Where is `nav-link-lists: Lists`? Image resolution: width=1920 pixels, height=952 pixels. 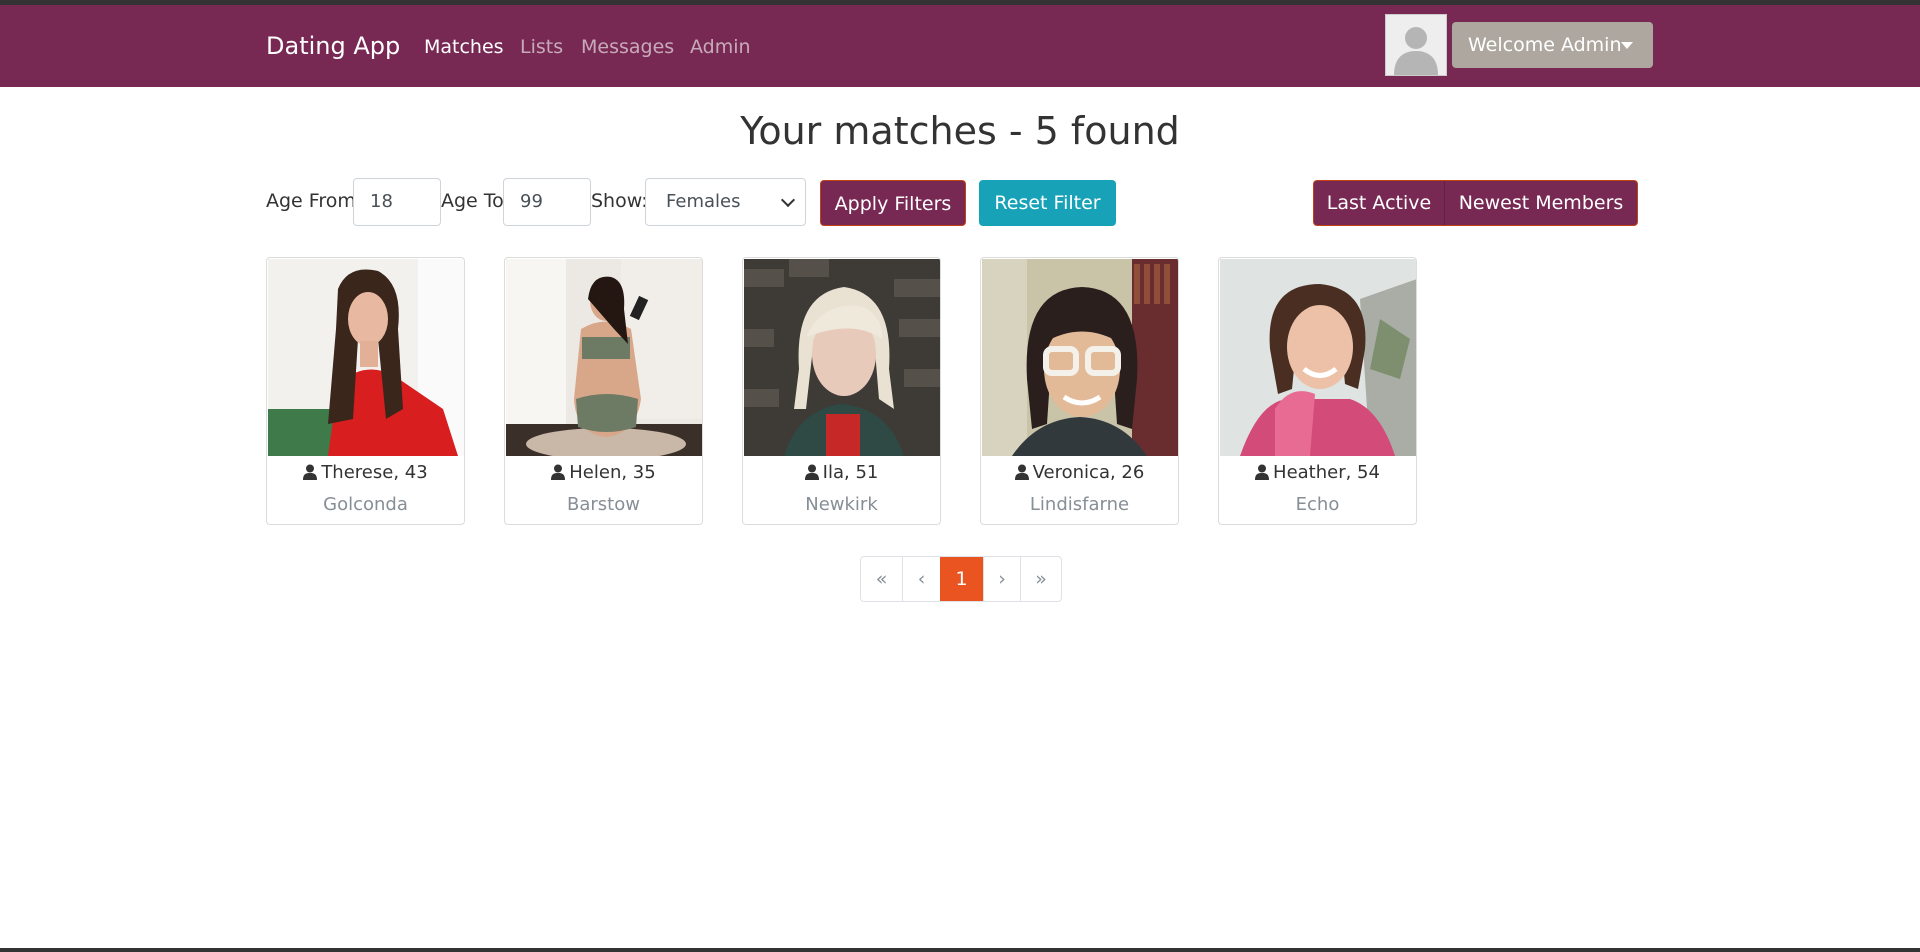 nav-link-lists: Lists is located at coordinates (541, 47).